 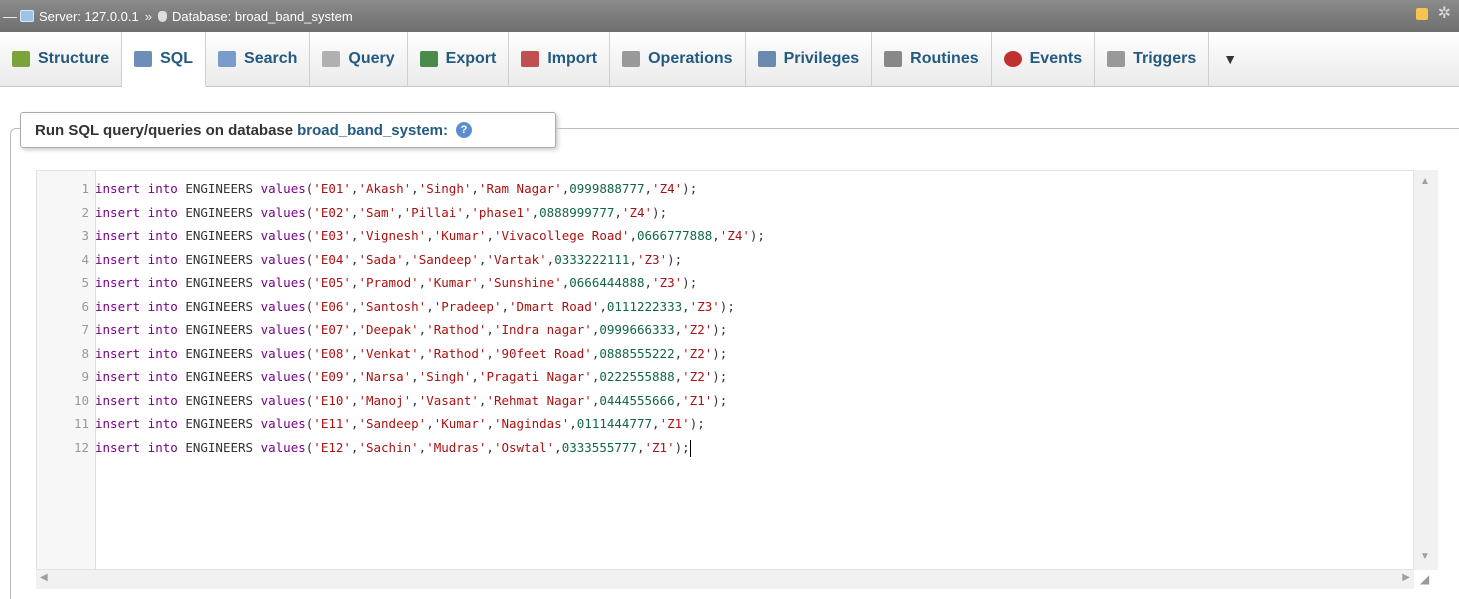 I want to click on tab-operations: Operations, so click(x=678, y=59).